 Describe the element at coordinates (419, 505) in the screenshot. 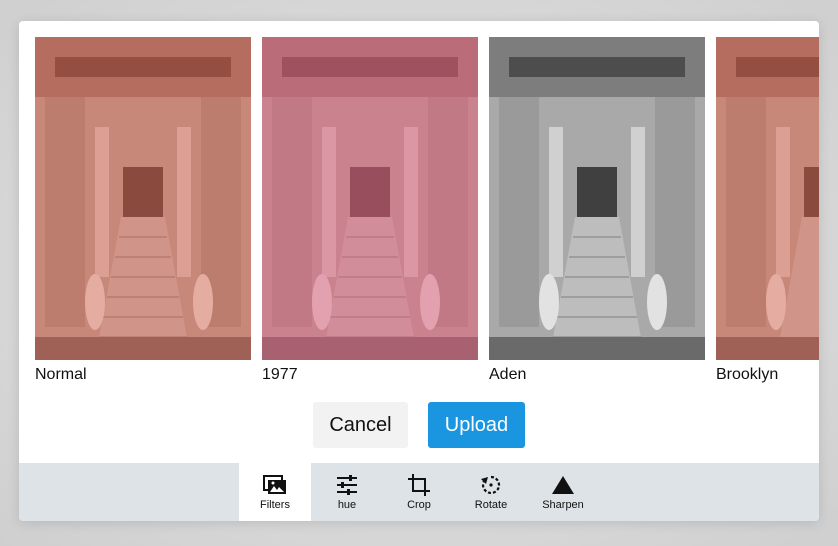

I see `tool-label: Crop` at that location.